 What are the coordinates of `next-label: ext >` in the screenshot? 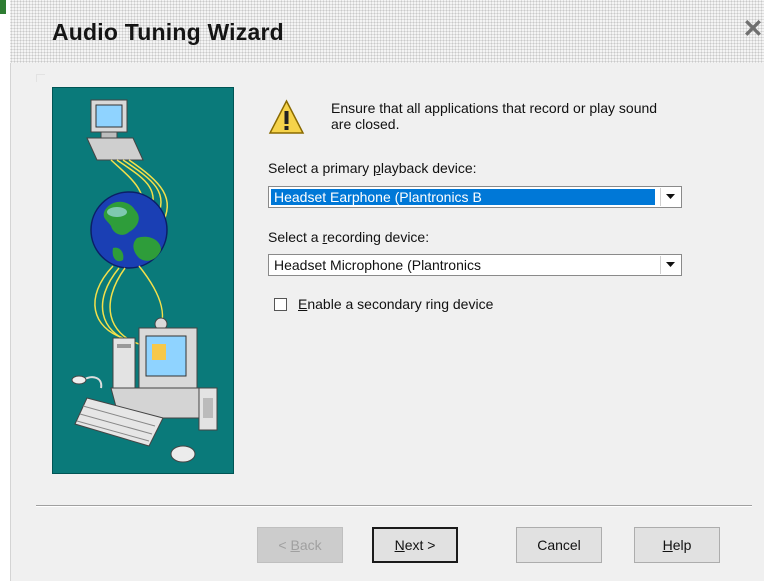 It's located at (420, 545).